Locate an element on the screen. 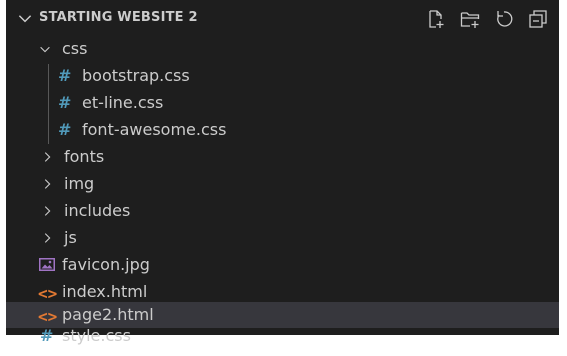 The height and width of the screenshot is (356, 567). collapse-all-button is located at coordinates (538, 19).